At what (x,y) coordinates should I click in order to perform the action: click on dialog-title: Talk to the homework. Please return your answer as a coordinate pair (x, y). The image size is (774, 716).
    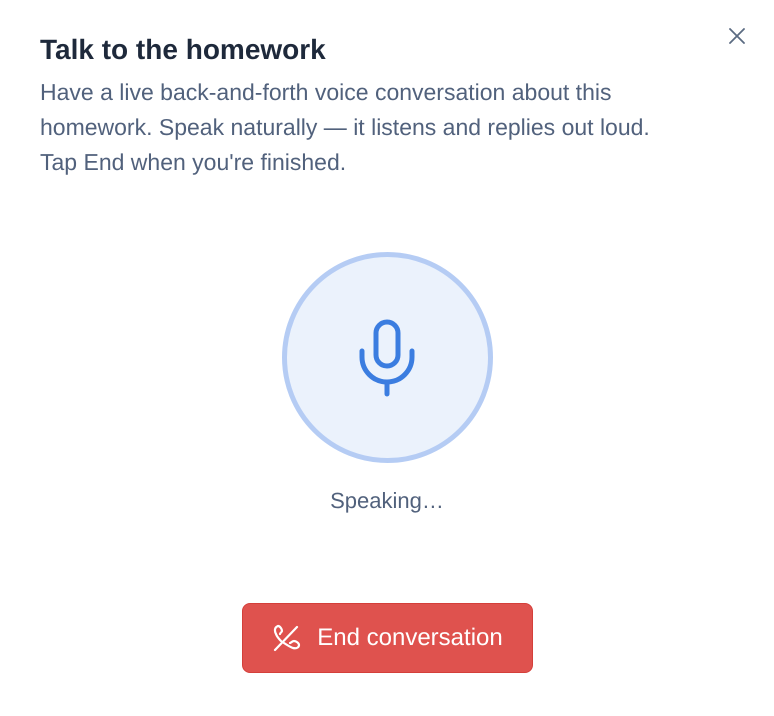
    Looking at the image, I should click on (183, 50).